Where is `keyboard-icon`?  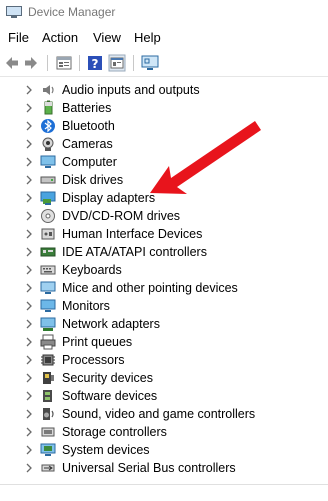 keyboard-icon is located at coordinates (48, 270).